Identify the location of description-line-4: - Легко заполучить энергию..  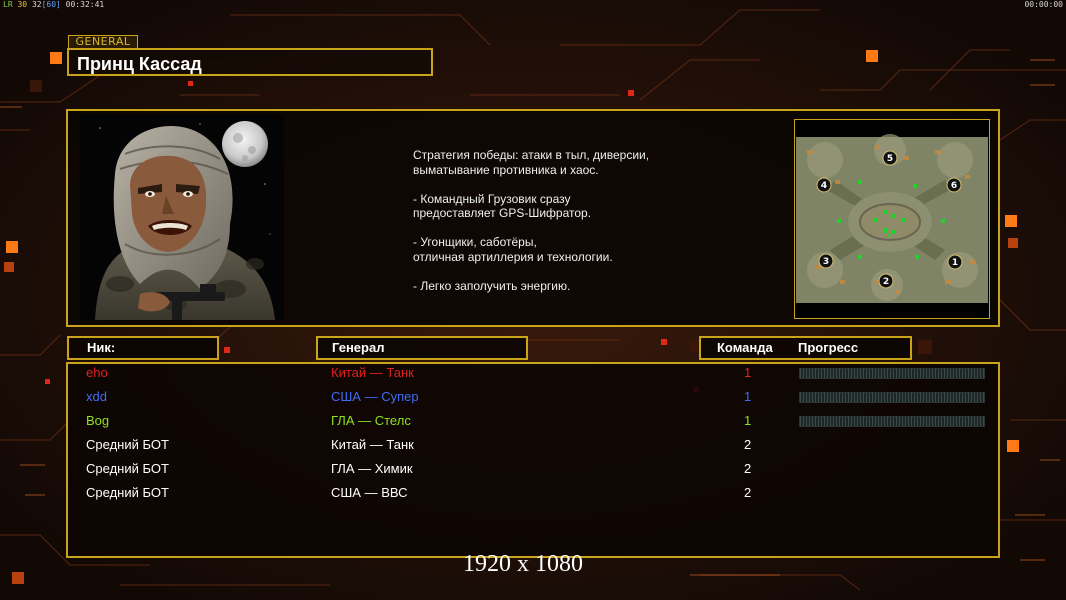
(492, 285).